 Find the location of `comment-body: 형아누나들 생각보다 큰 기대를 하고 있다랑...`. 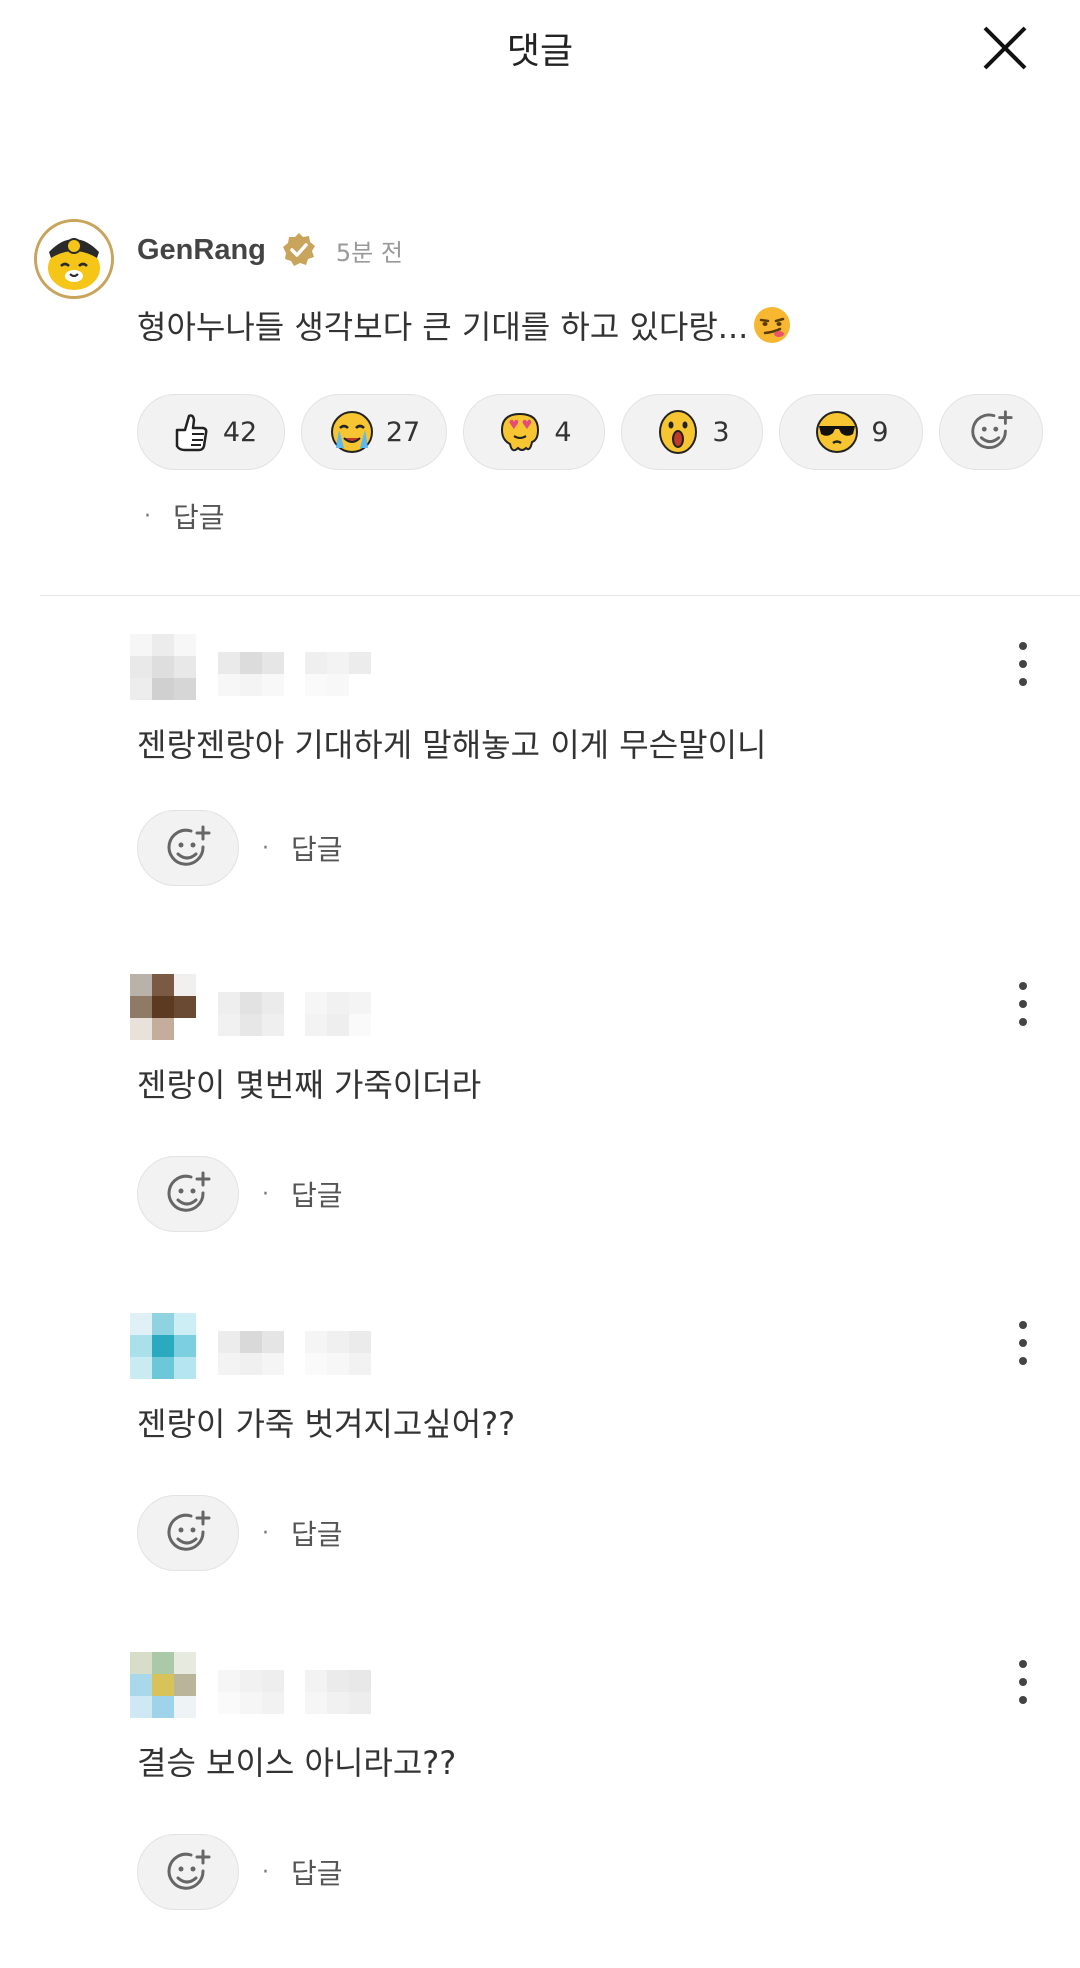

comment-body: 형아누나들 생각보다 큰 기대를 하고 있다랑... is located at coordinates (443, 327).